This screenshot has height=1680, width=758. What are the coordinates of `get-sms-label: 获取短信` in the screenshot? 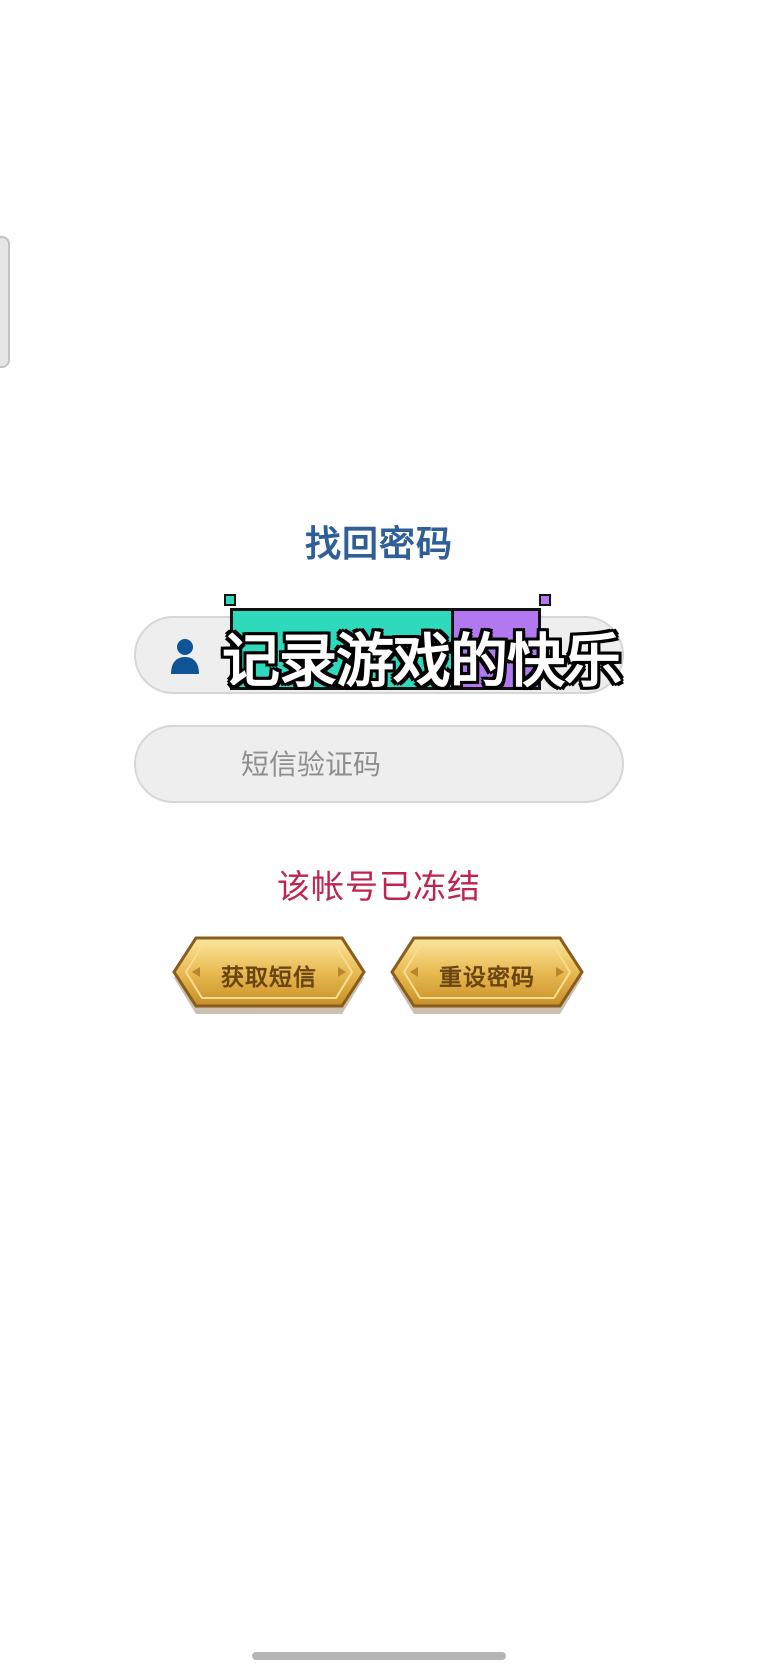 It's located at (269, 978).